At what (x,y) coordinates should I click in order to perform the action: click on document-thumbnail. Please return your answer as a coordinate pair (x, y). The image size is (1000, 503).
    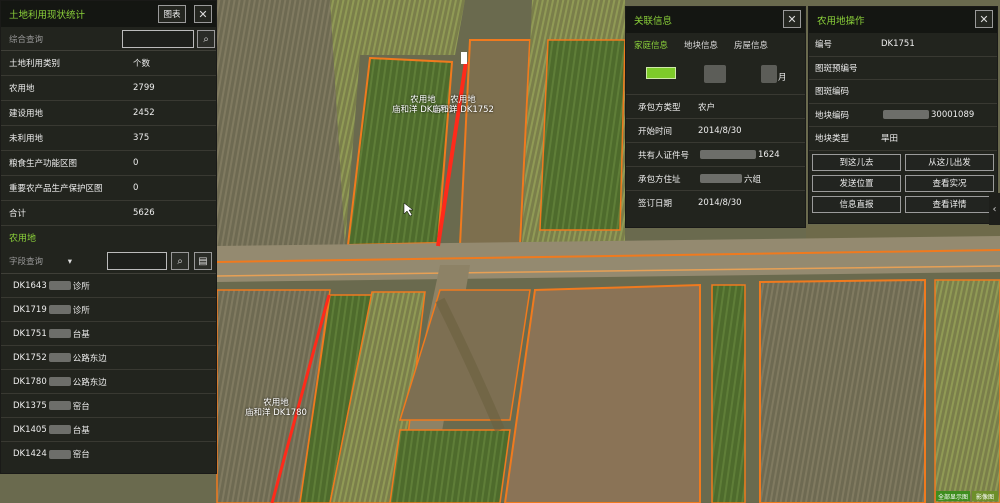
    Looking at the image, I should click on (661, 73).